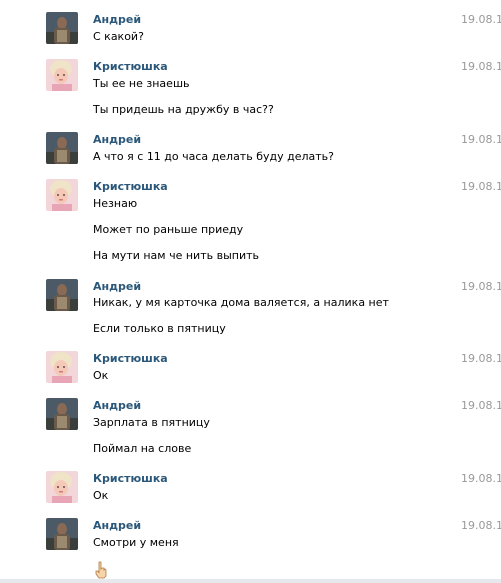  I want to click on message-text: Поймал на слове, so click(142, 448).